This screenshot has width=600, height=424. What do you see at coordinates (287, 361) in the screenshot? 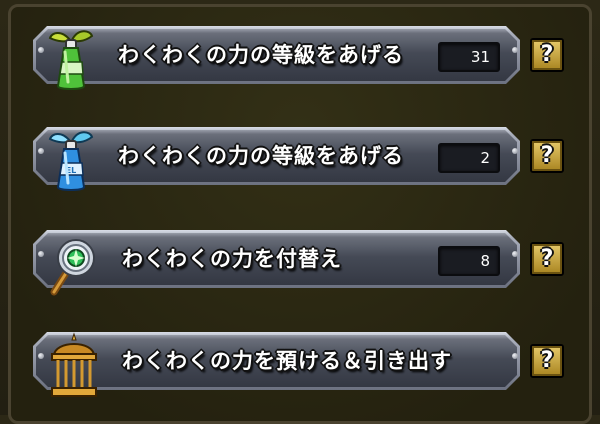
I see `menu-label: わくわくの力を預ける＆引き出す` at bounding box center [287, 361].